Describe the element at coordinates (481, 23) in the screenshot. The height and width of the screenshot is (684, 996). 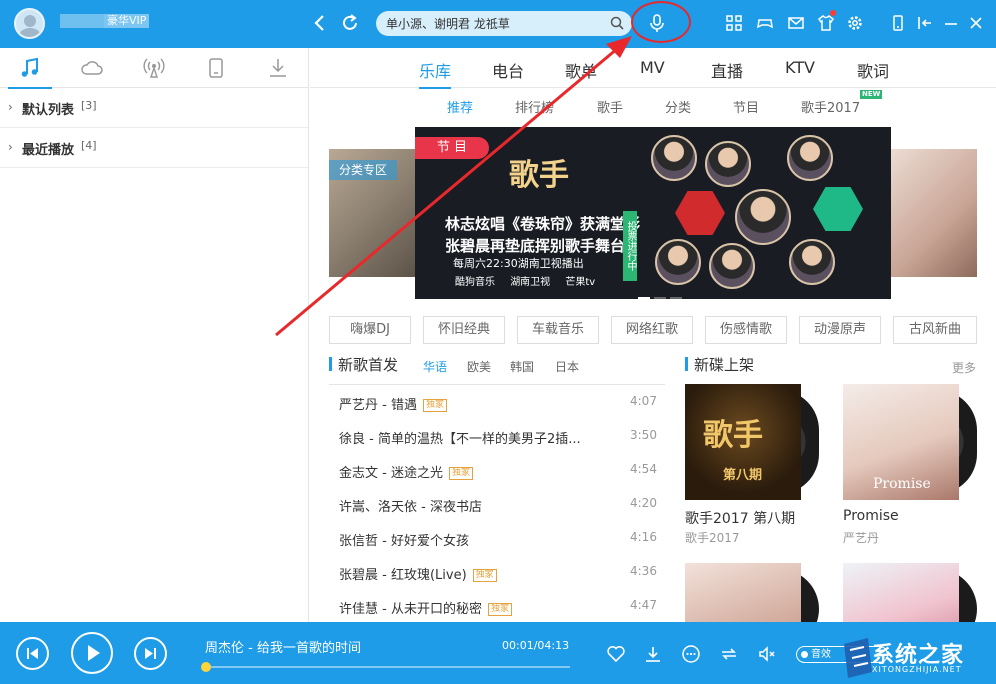
I see `search-input` at that location.